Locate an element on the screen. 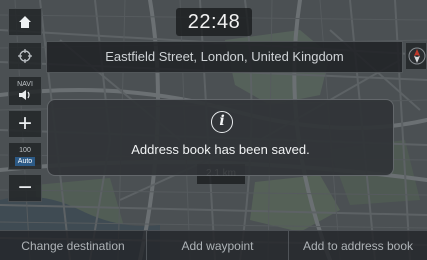 Image resolution: width=427 pixels, height=260 pixels. navi-volume-button: NAVI is located at coordinates (25, 91).